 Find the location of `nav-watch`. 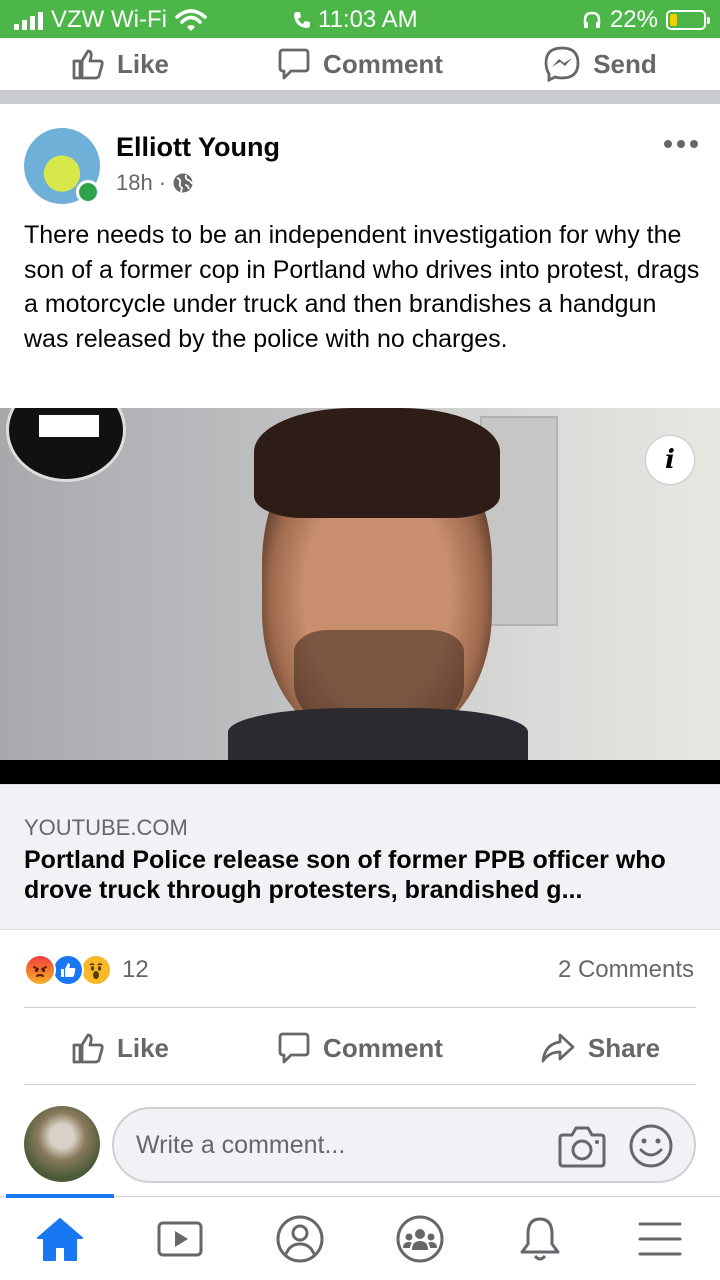

nav-watch is located at coordinates (180, 1239).